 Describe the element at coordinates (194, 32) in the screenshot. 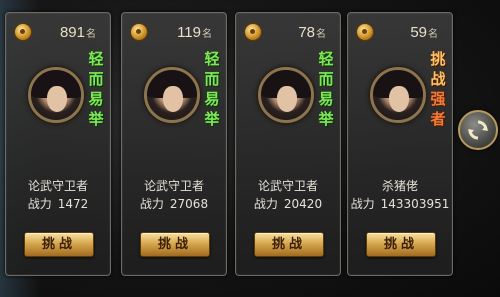

I see `rank-value: 119名` at that location.